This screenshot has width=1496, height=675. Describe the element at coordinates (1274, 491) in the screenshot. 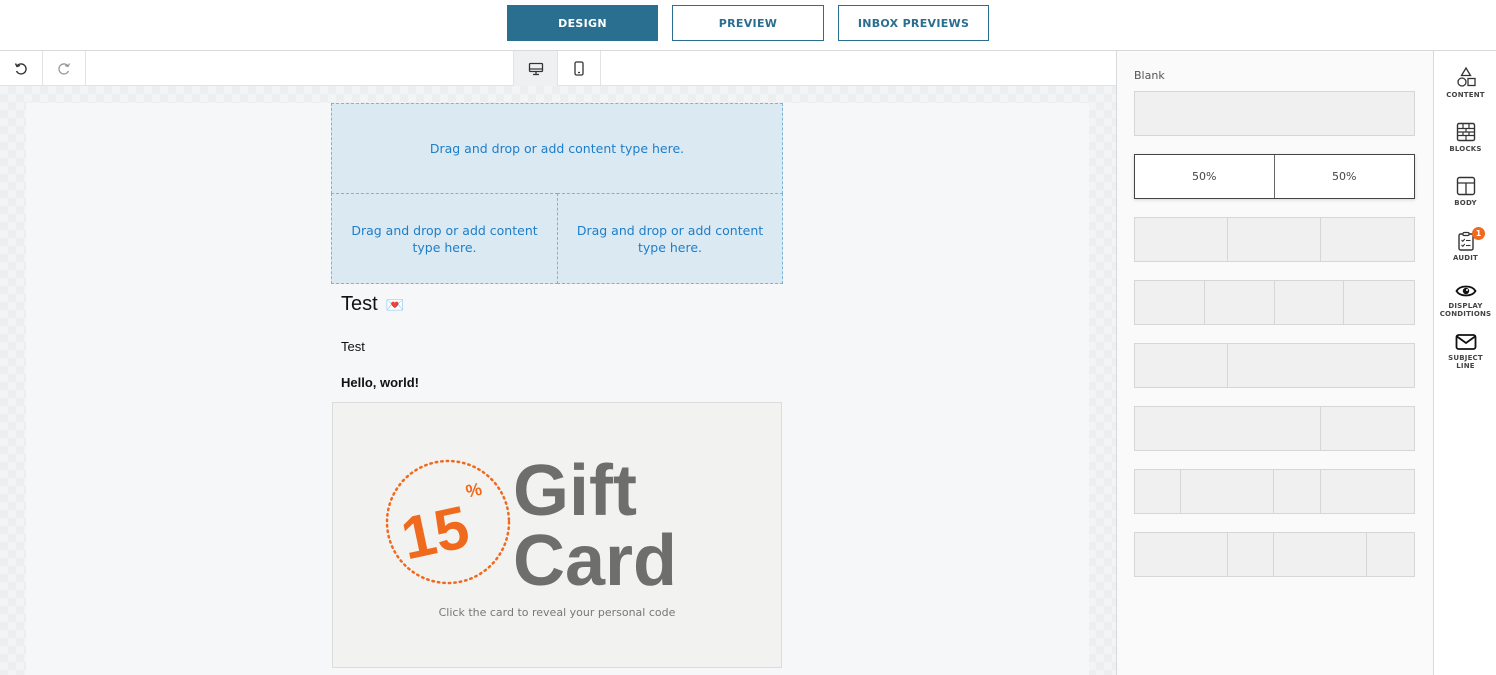

I see `layout-mixed-four-column` at that location.